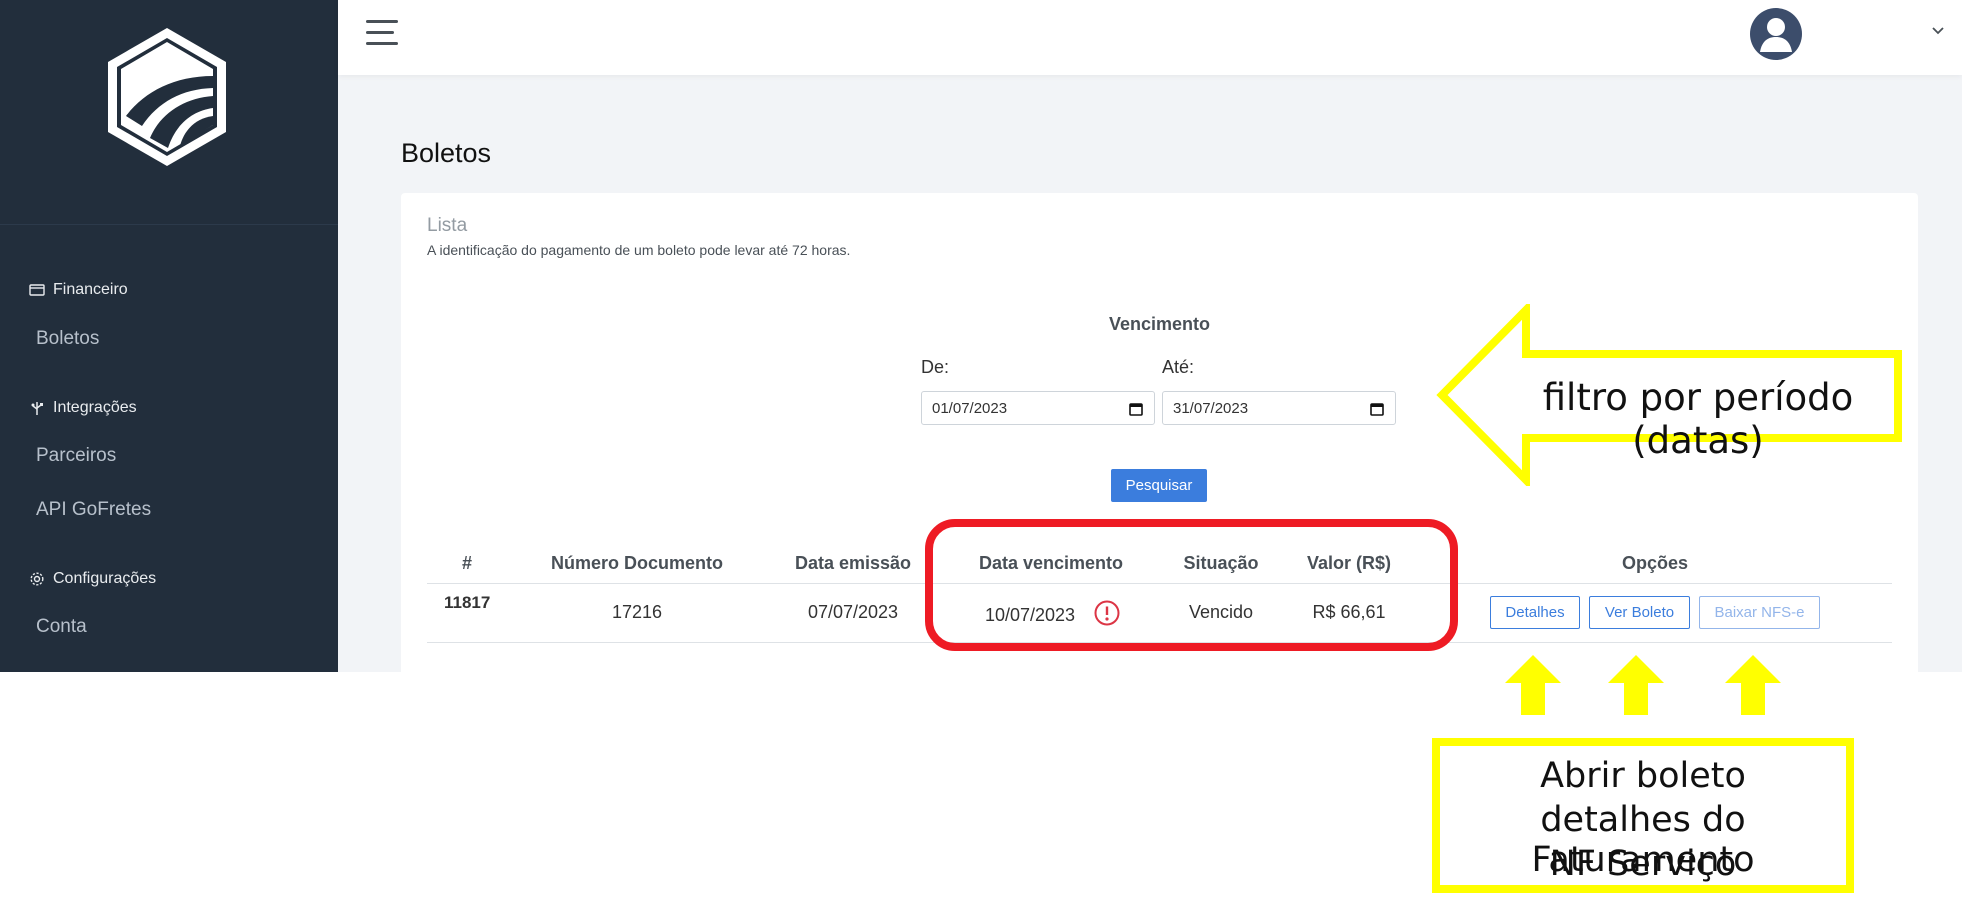 This screenshot has height=897, width=1962. What do you see at coordinates (970, 408) in the screenshot?
I see `from-date-value: 01/07/2023` at bounding box center [970, 408].